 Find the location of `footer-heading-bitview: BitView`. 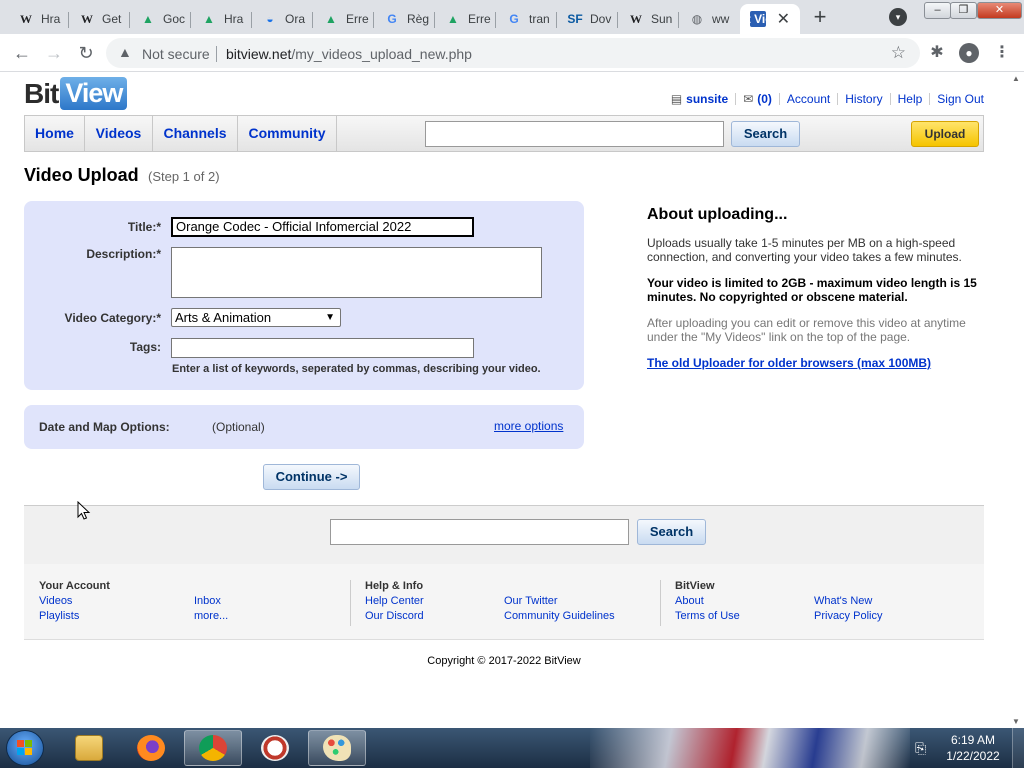

footer-heading-bitview: BitView is located at coordinates (695, 586).